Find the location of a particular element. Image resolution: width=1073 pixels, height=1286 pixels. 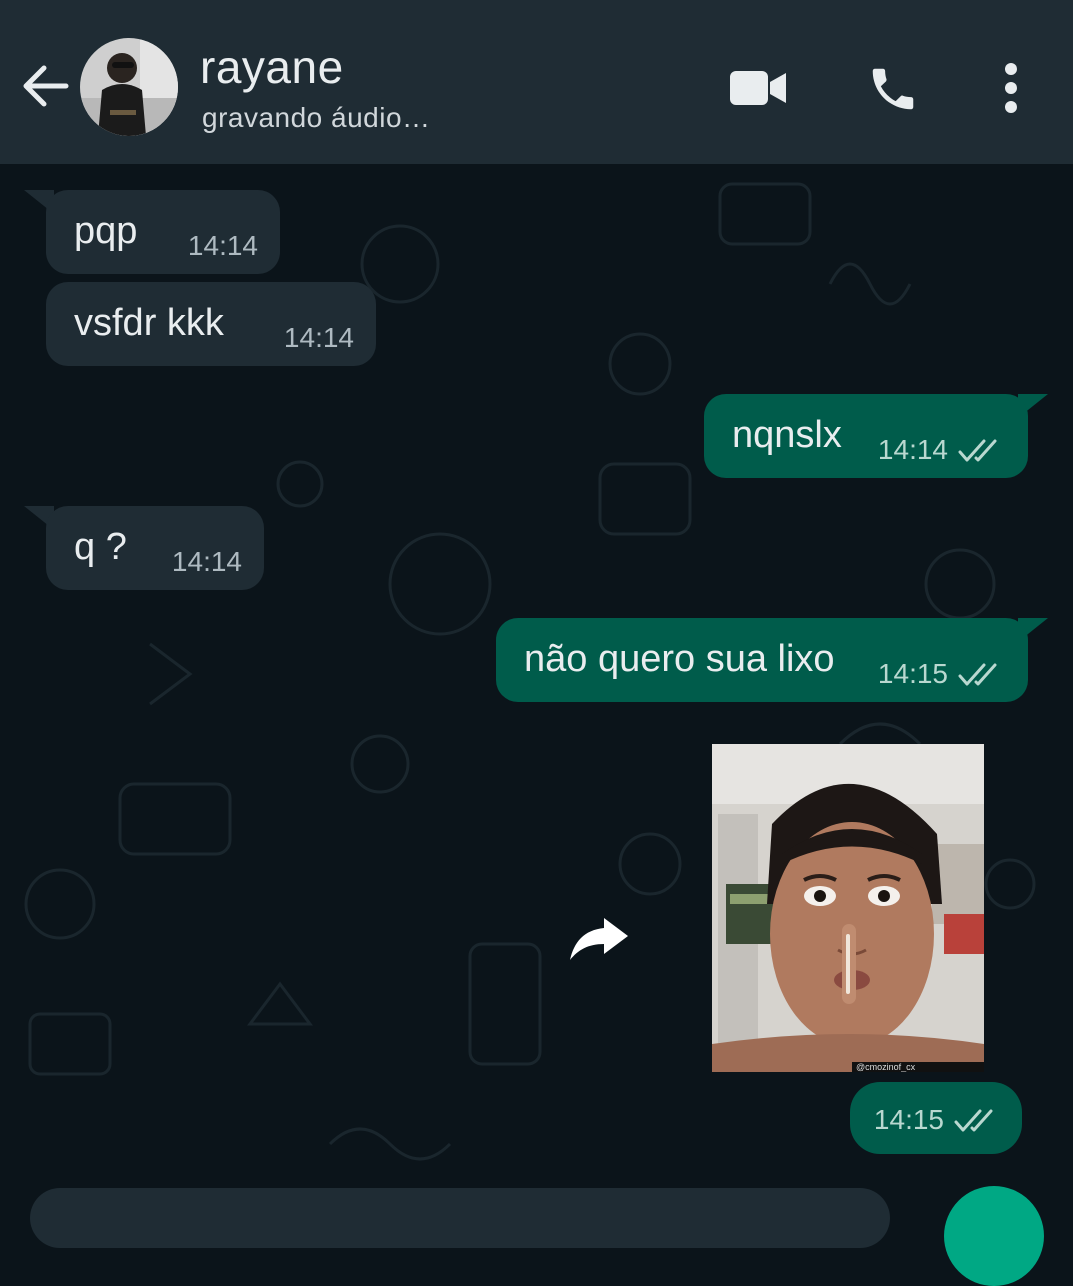

message-bubble-incoming: q ? 14:14 is located at coordinates (155, 548).